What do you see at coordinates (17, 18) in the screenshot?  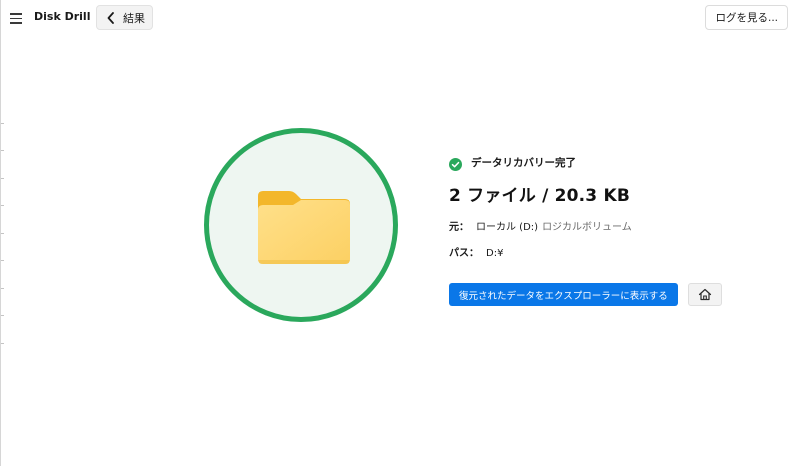 I see `hamburger-icon` at bounding box center [17, 18].